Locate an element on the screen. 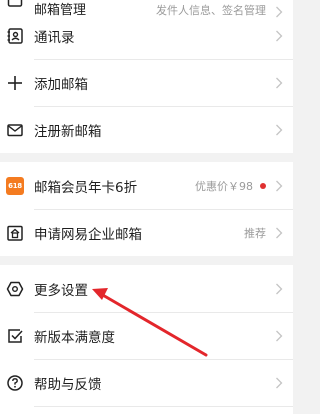 The image size is (320, 414). group-account: 邮箱管理 发件人信息、签名管理 is located at coordinates (146, 9).